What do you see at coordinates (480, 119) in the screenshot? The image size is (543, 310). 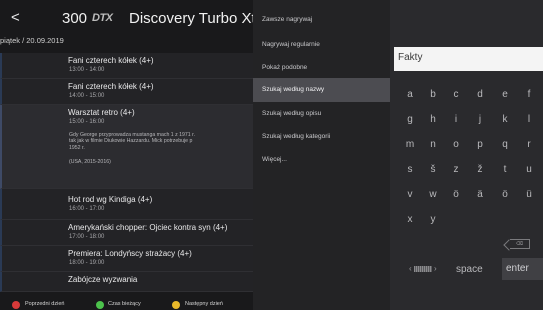 I see `key: j` at bounding box center [480, 119].